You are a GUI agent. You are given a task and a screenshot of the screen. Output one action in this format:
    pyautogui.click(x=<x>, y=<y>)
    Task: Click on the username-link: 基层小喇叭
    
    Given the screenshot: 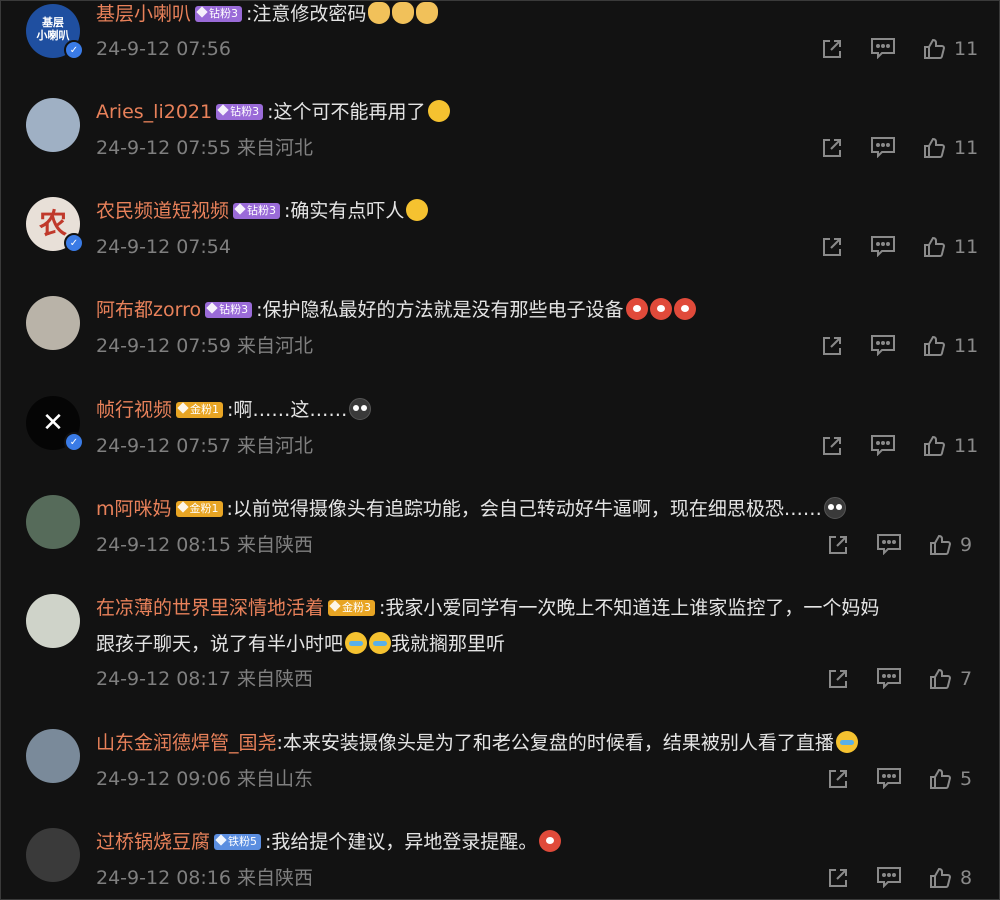 What is the action you would take?
    pyautogui.click(x=143, y=14)
    